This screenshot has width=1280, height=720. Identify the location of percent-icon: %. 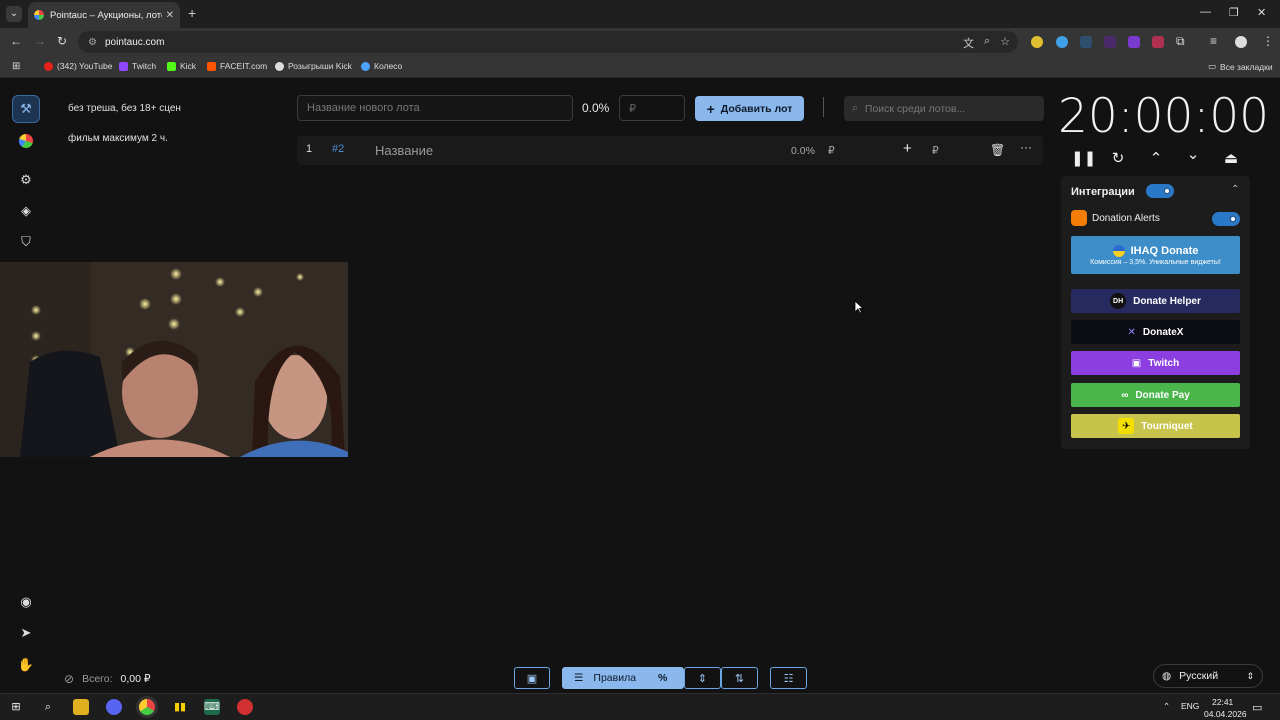
(662, 678).